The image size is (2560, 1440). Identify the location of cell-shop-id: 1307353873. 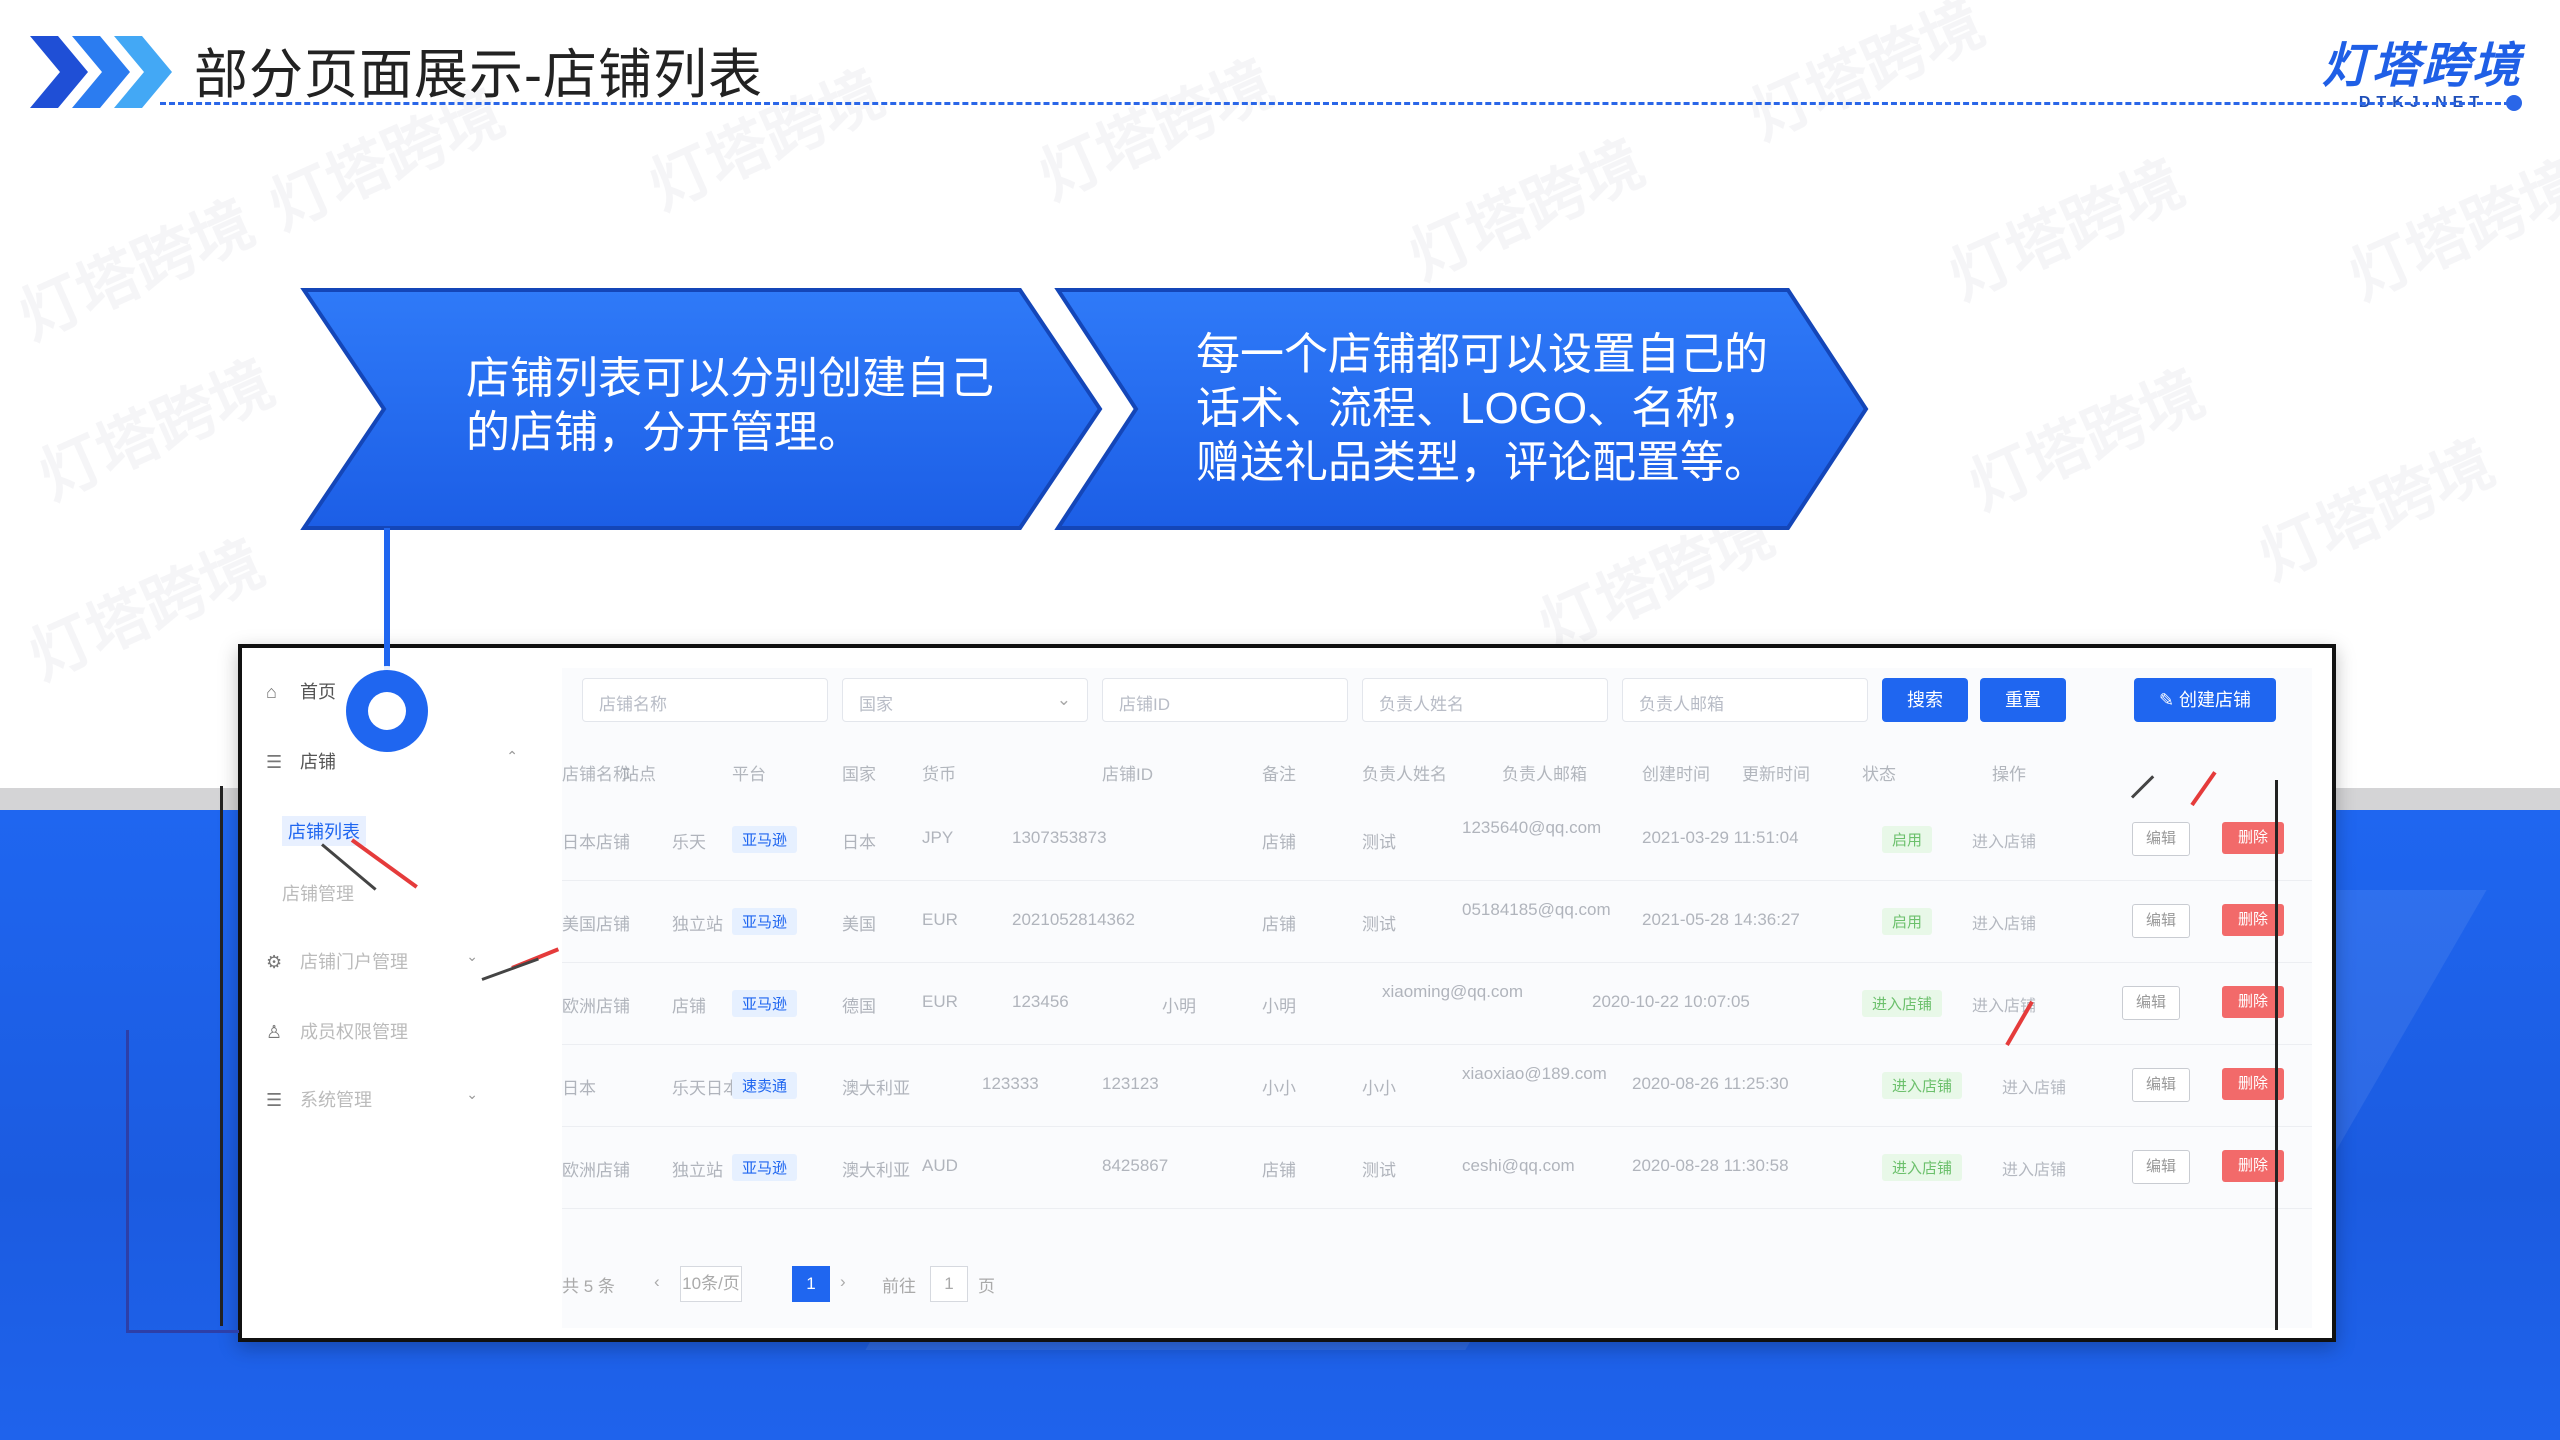
(1059, 837).